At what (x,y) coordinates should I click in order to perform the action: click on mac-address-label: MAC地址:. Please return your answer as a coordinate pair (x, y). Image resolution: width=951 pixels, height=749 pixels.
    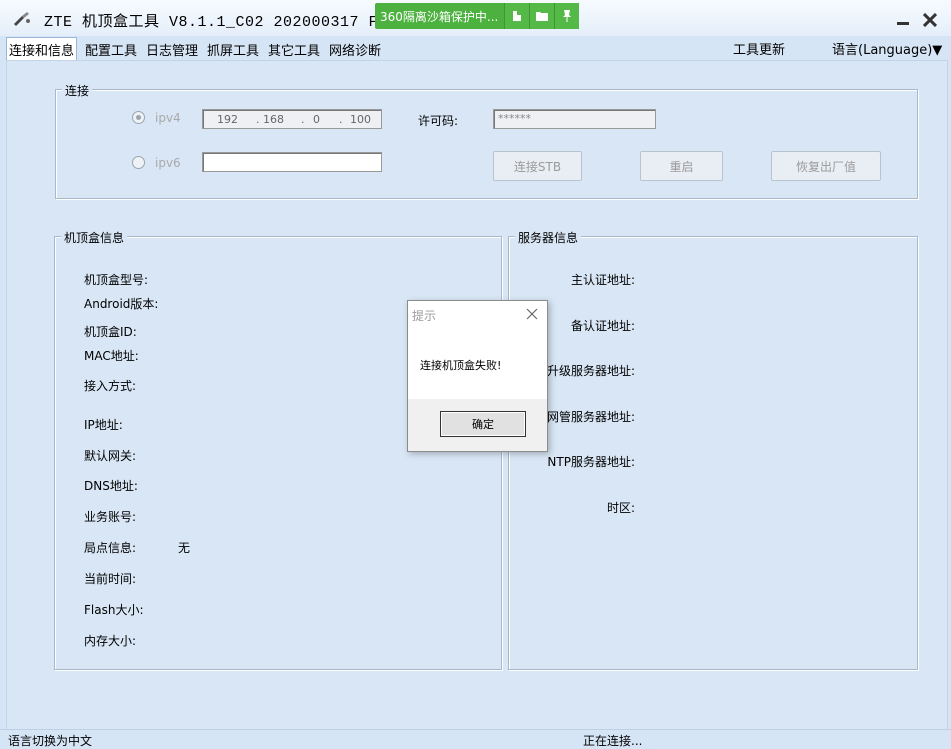
    Looking at the image, I should click on (111, 356).